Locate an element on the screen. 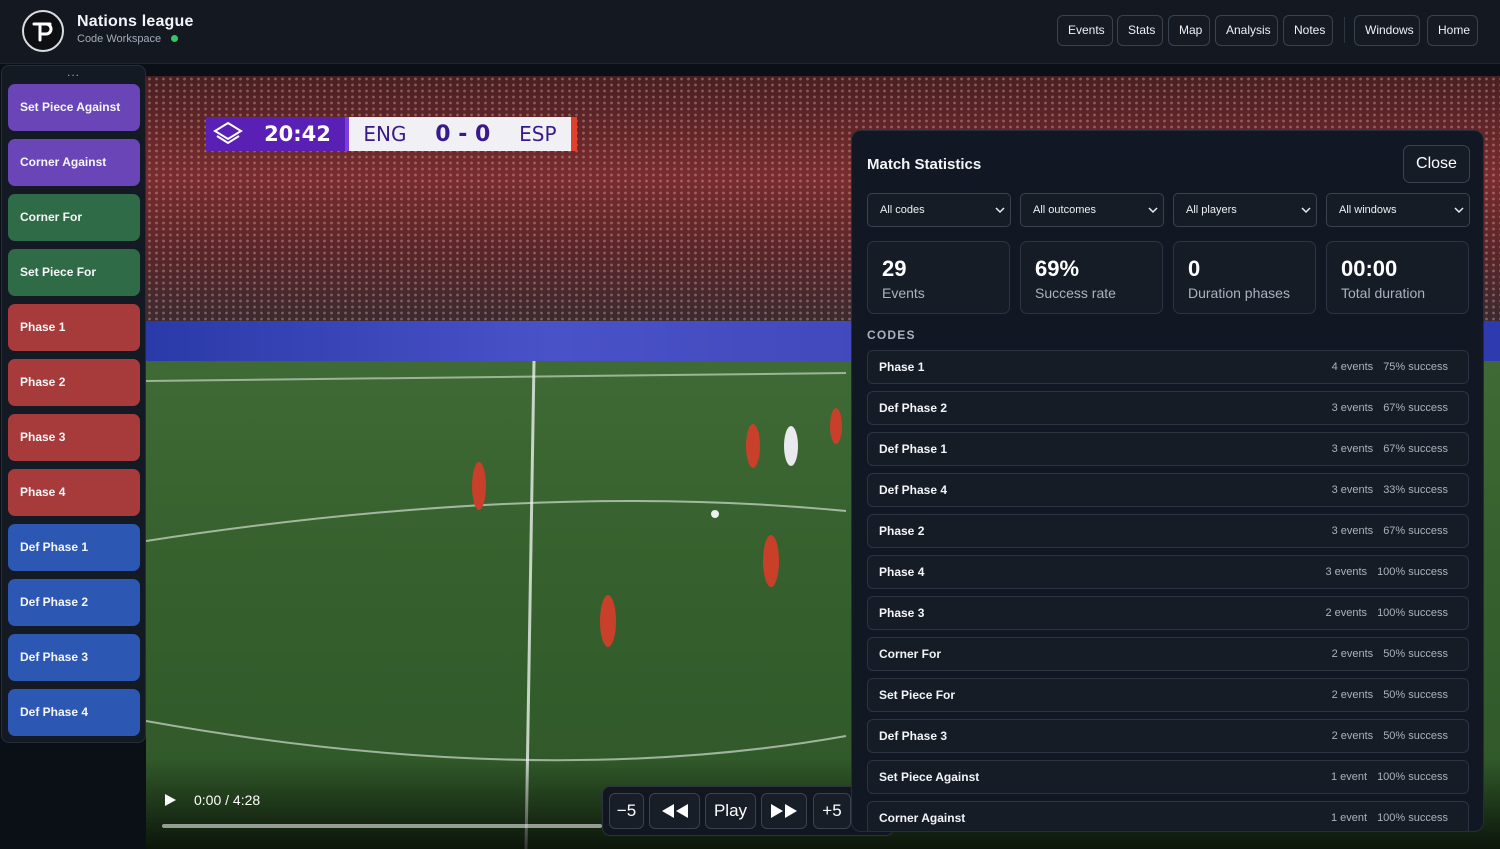  play-icon is located at coordinates (170, 800).